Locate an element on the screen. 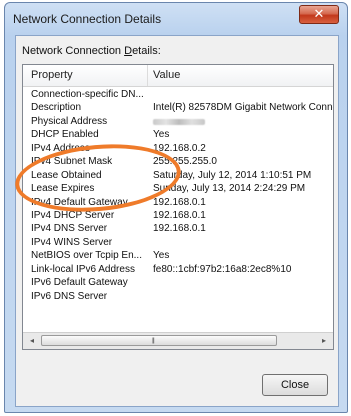 This screenshot has width=351, height=416. list-row: IPv4 Subnet Mask 255.255.255.0 is located at coordinates (178, 162).